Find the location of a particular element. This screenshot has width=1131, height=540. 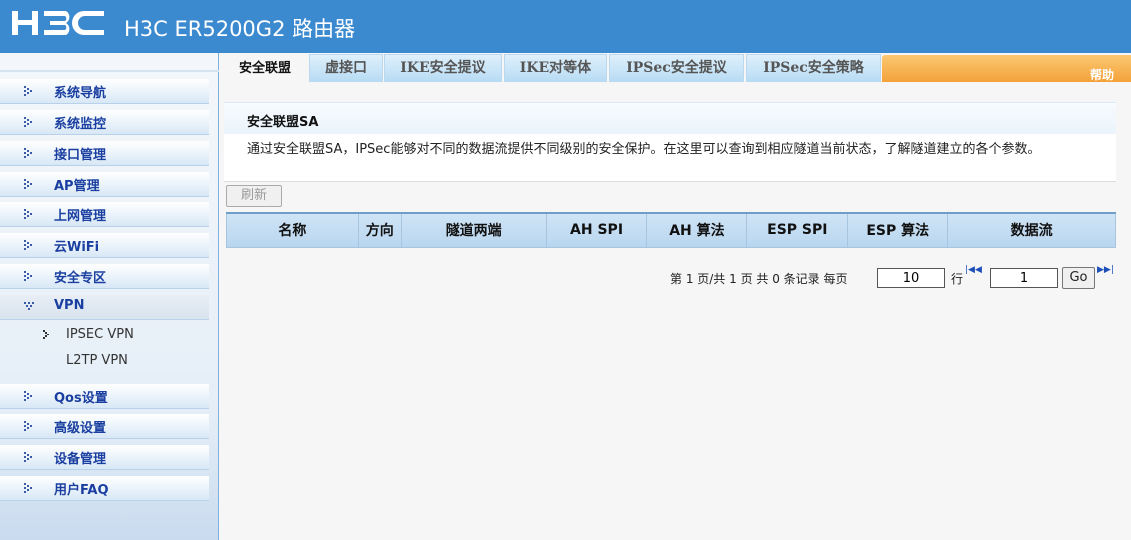

col-esp-algorithm: ESP 算法 is located at coordinates (898, 230).